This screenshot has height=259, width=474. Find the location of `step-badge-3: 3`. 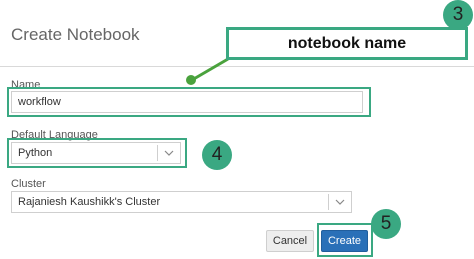

step-badge-3: 3 is located at coordinates (458, 15).